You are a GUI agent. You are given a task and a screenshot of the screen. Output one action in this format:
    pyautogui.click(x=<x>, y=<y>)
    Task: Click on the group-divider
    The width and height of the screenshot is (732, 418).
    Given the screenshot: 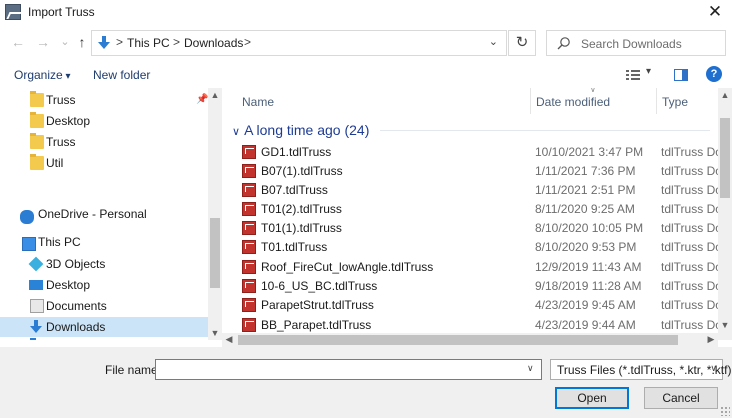 What is the action you would take?
    pyautogui.click(x=545, y=130)
    